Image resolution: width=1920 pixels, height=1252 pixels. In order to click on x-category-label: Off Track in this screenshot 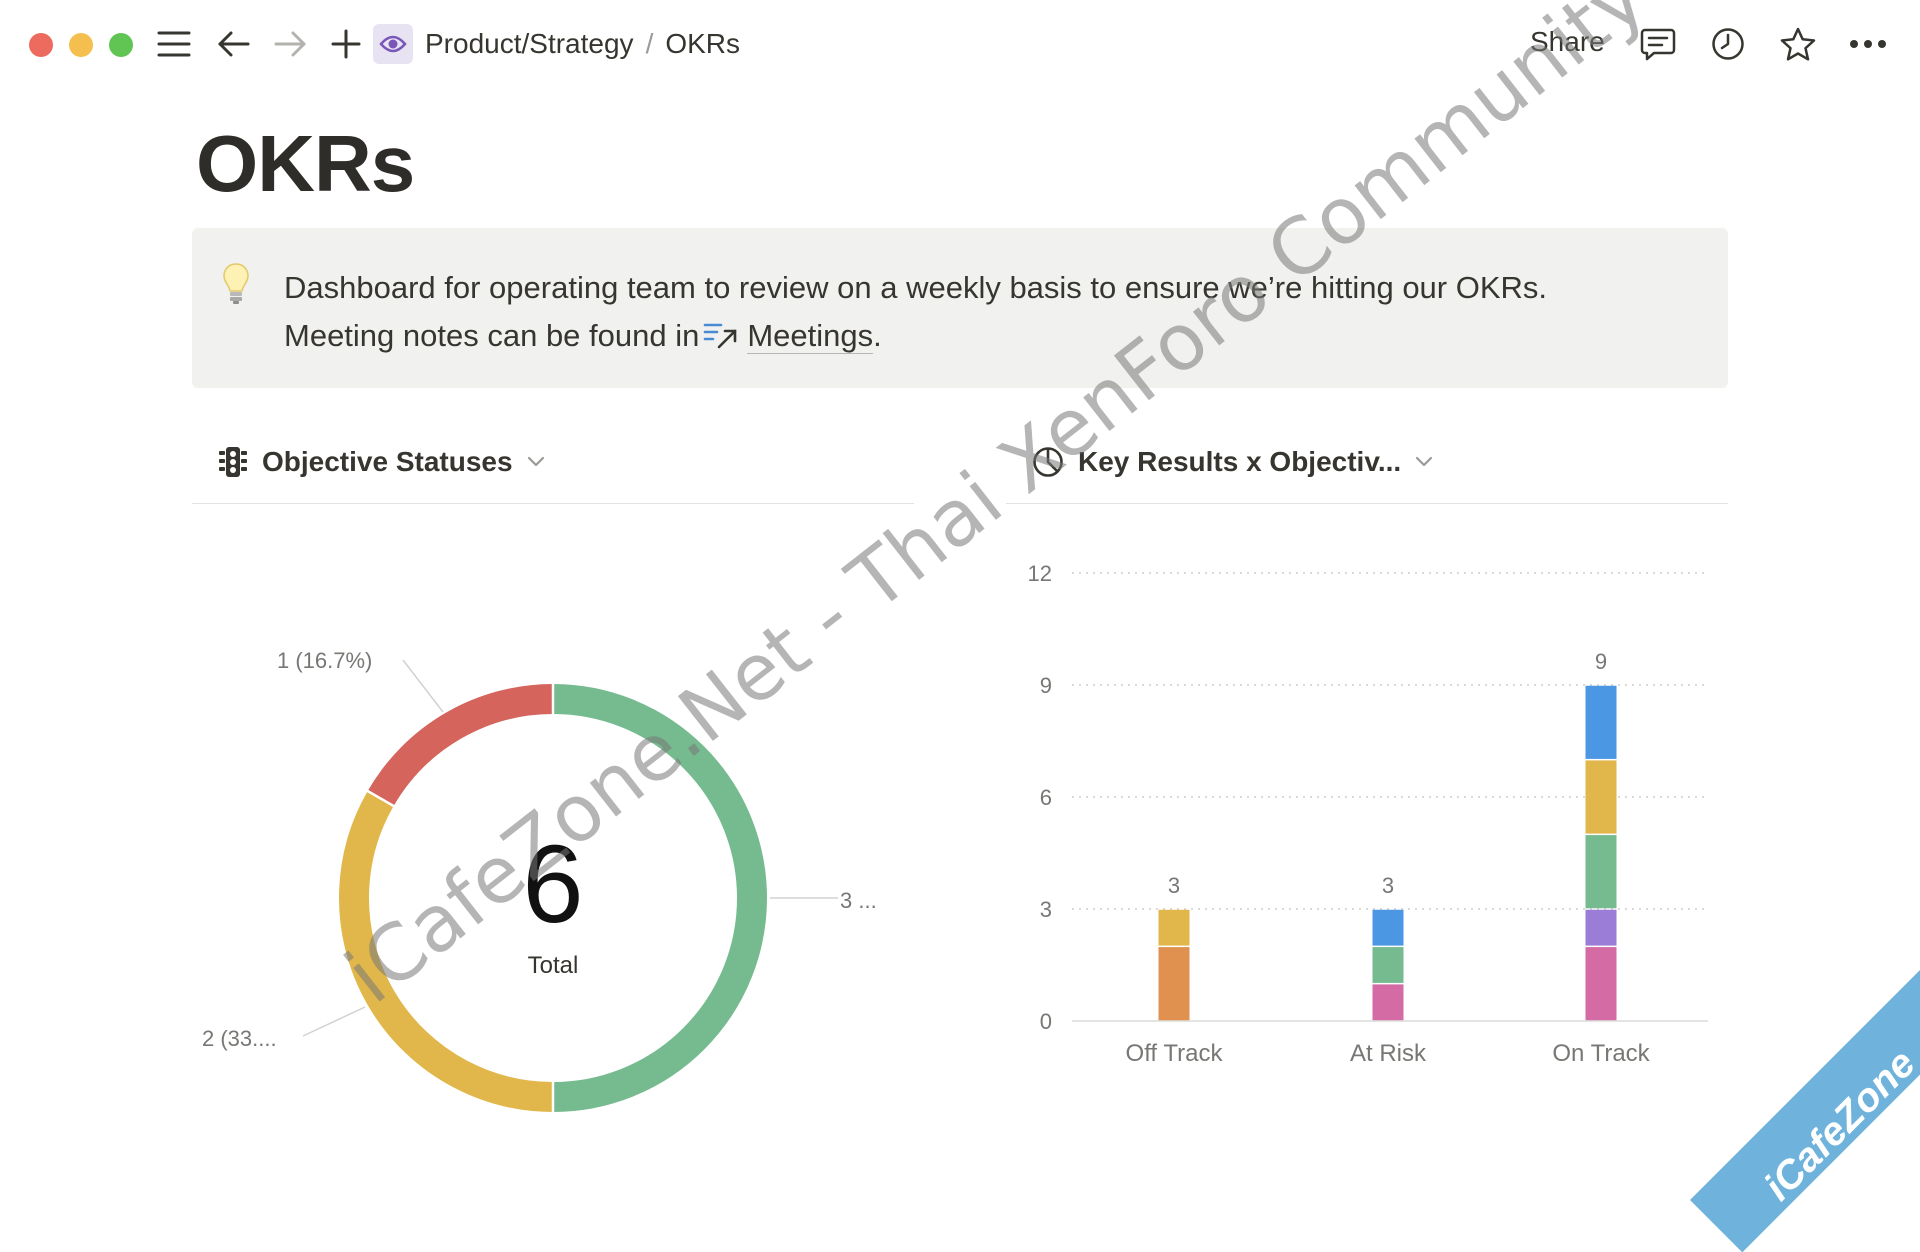, I will do `click(1175, 1053)`.